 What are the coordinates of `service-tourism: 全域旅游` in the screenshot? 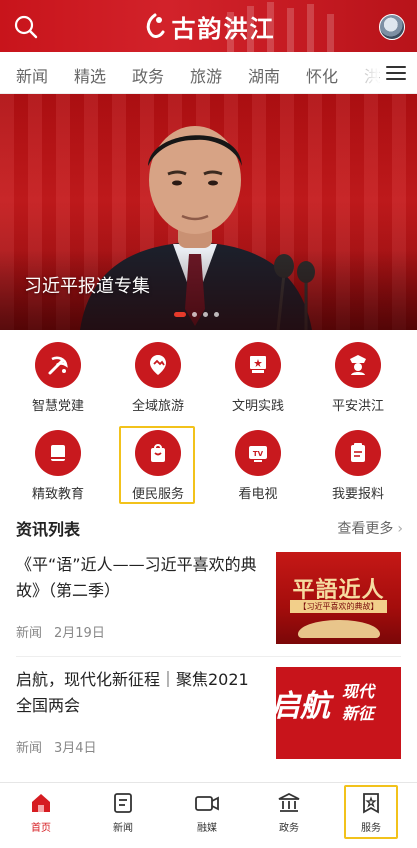 It's located at (158, 372).